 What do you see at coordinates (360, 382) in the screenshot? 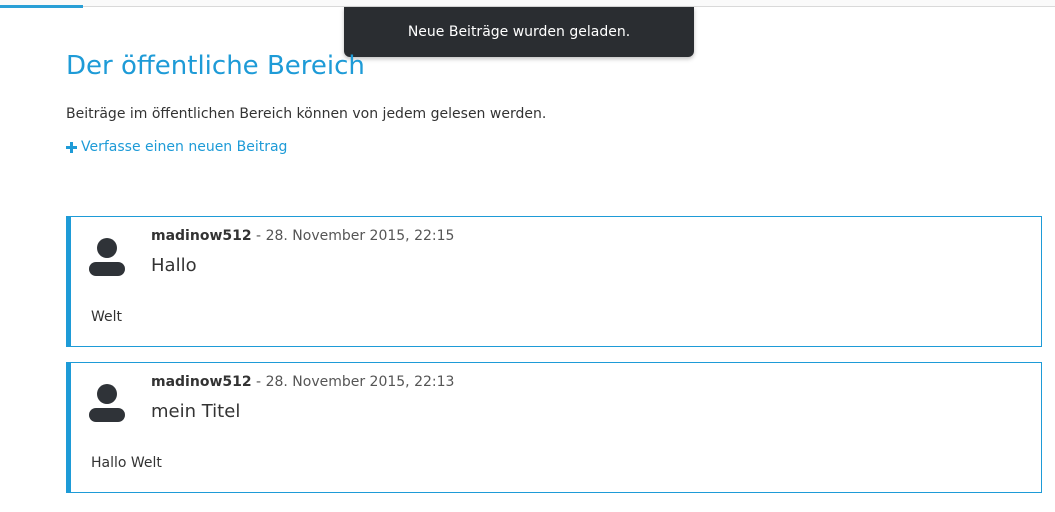
I see `post-date: 28. November 2015, 22:13` at bounding box center [360, 382].